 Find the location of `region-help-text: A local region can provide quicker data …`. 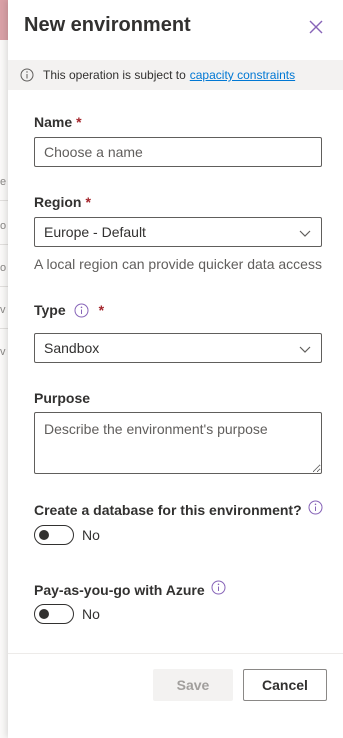

region-help-text: A local region can provide quicker data … is located at coordinates (178, 264).